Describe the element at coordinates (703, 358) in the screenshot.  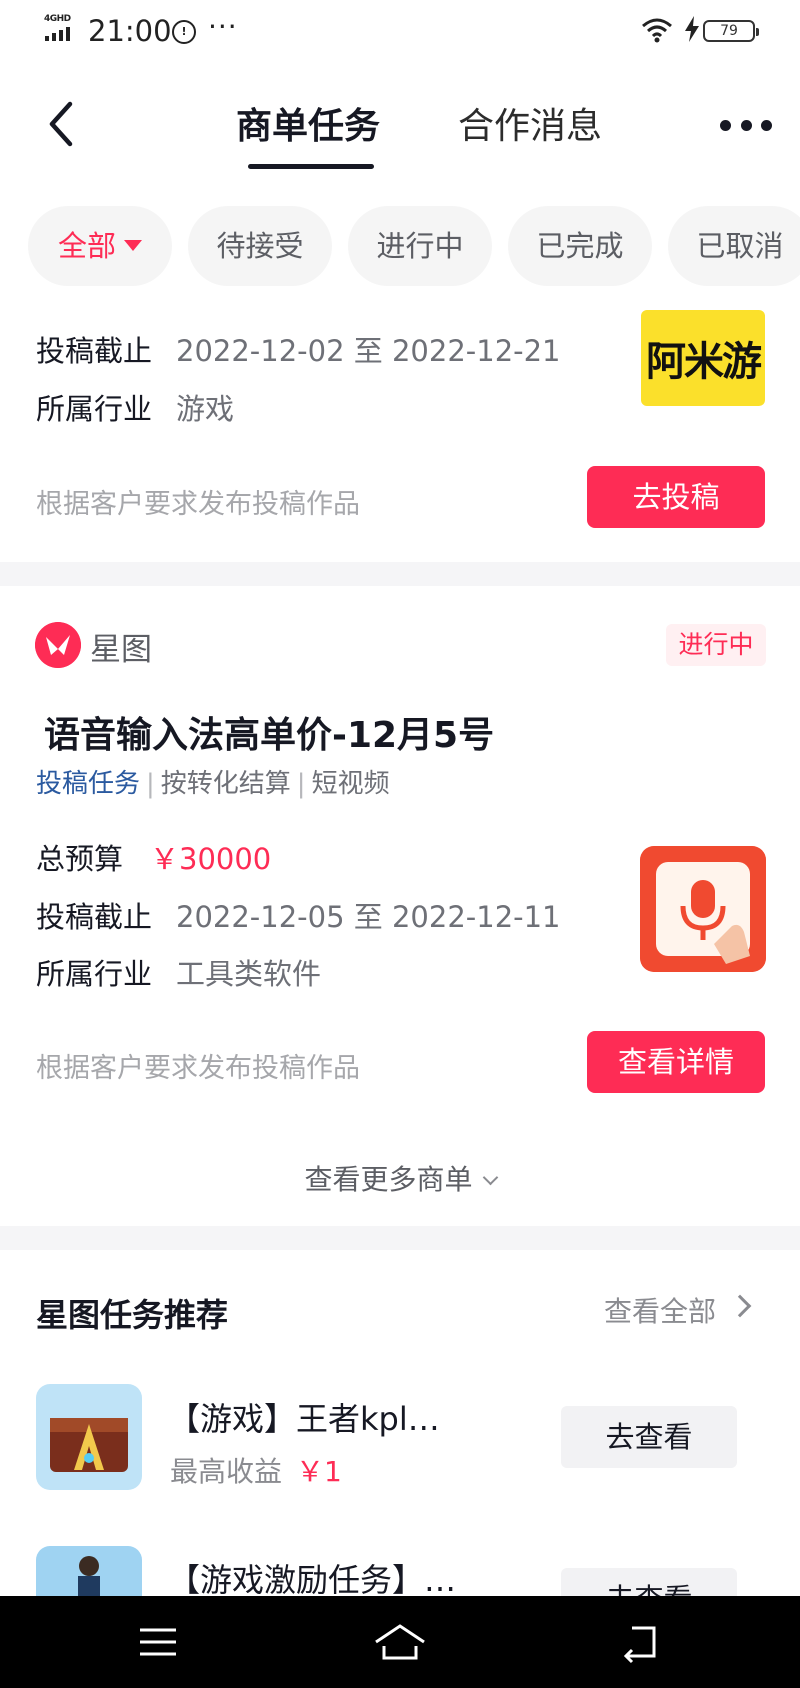
I see `amiyou-logo: 阿米游` at that location.